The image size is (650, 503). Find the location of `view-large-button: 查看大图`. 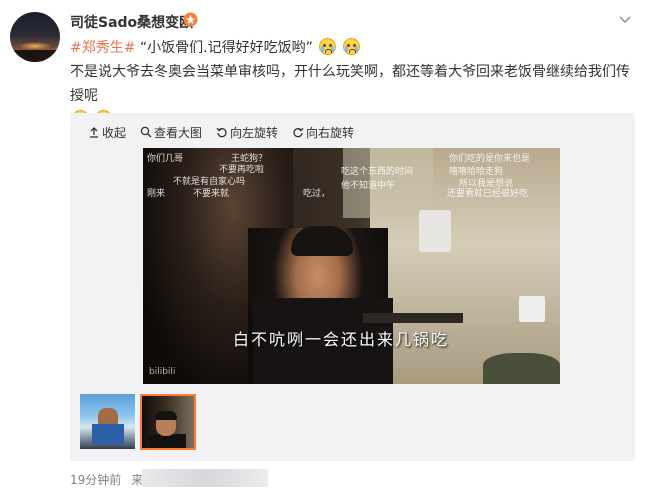

view-large-button: 查看大图 is located at coordinates (171, 132).